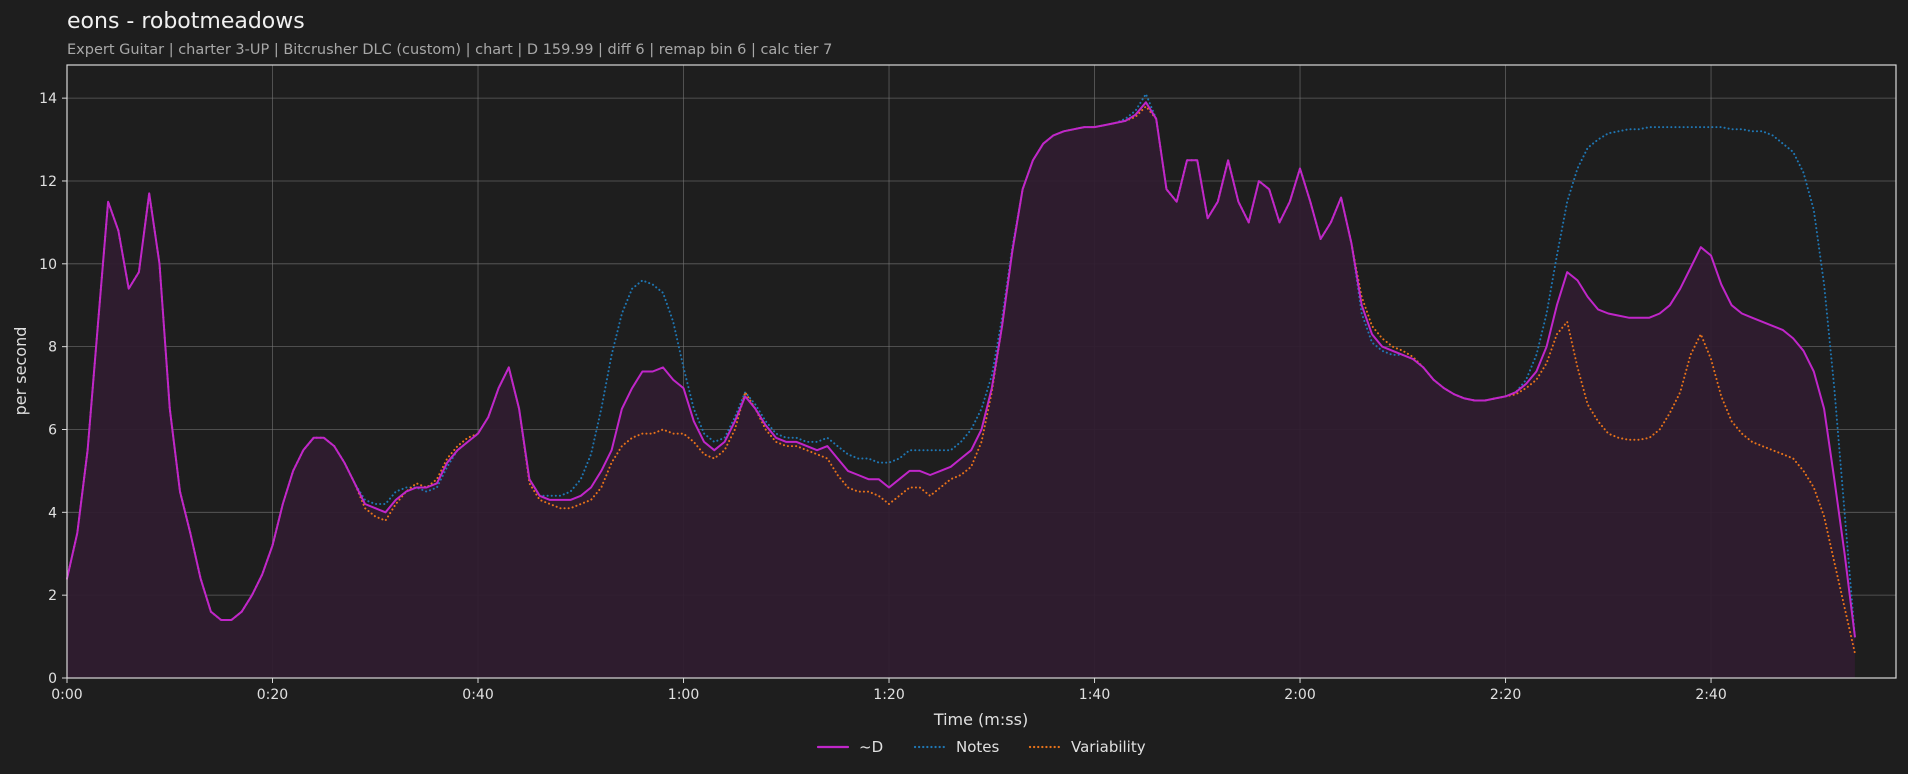 The width and height of the screenshot is (1908, 774). I want to click on x-tick-label: 1:40, so click(1094, 695).